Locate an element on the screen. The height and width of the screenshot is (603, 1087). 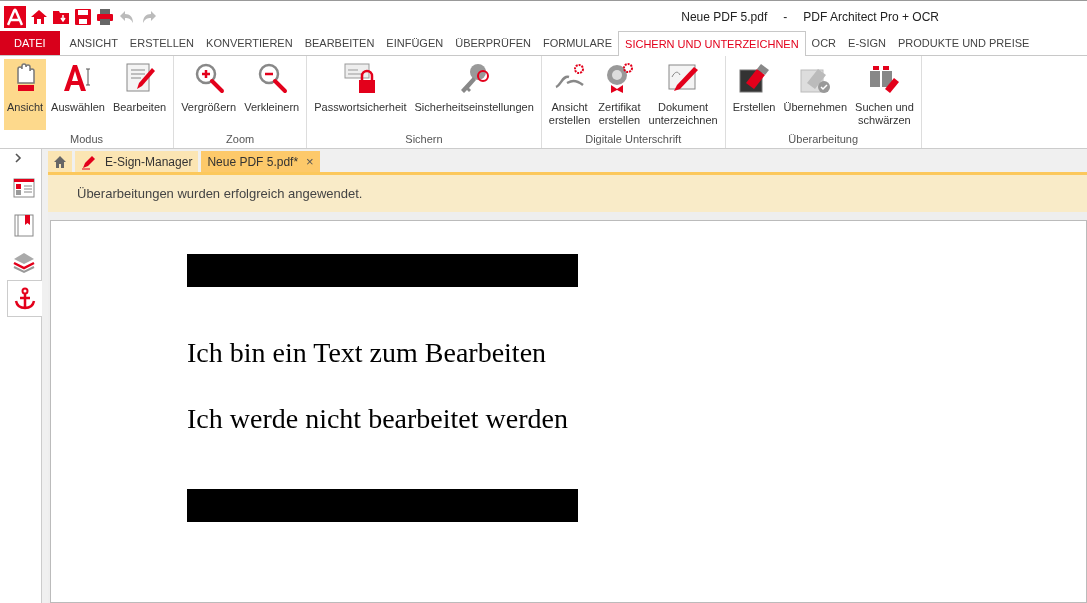
ribbon-button: Sicherheitseinstellungen is located at coordinates (474, 94).